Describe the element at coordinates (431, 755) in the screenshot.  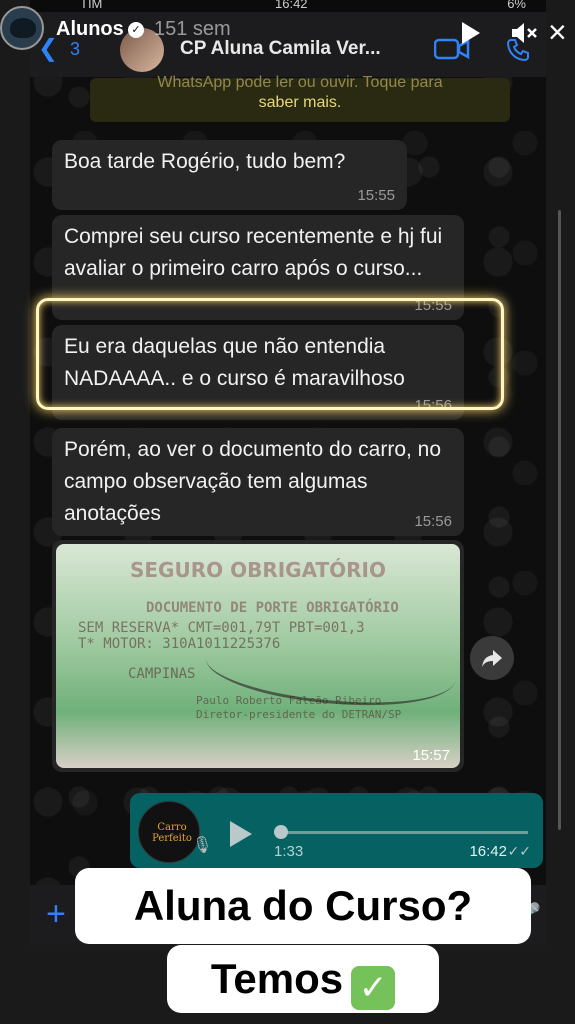
I see `message-time: 15:57` at that location.